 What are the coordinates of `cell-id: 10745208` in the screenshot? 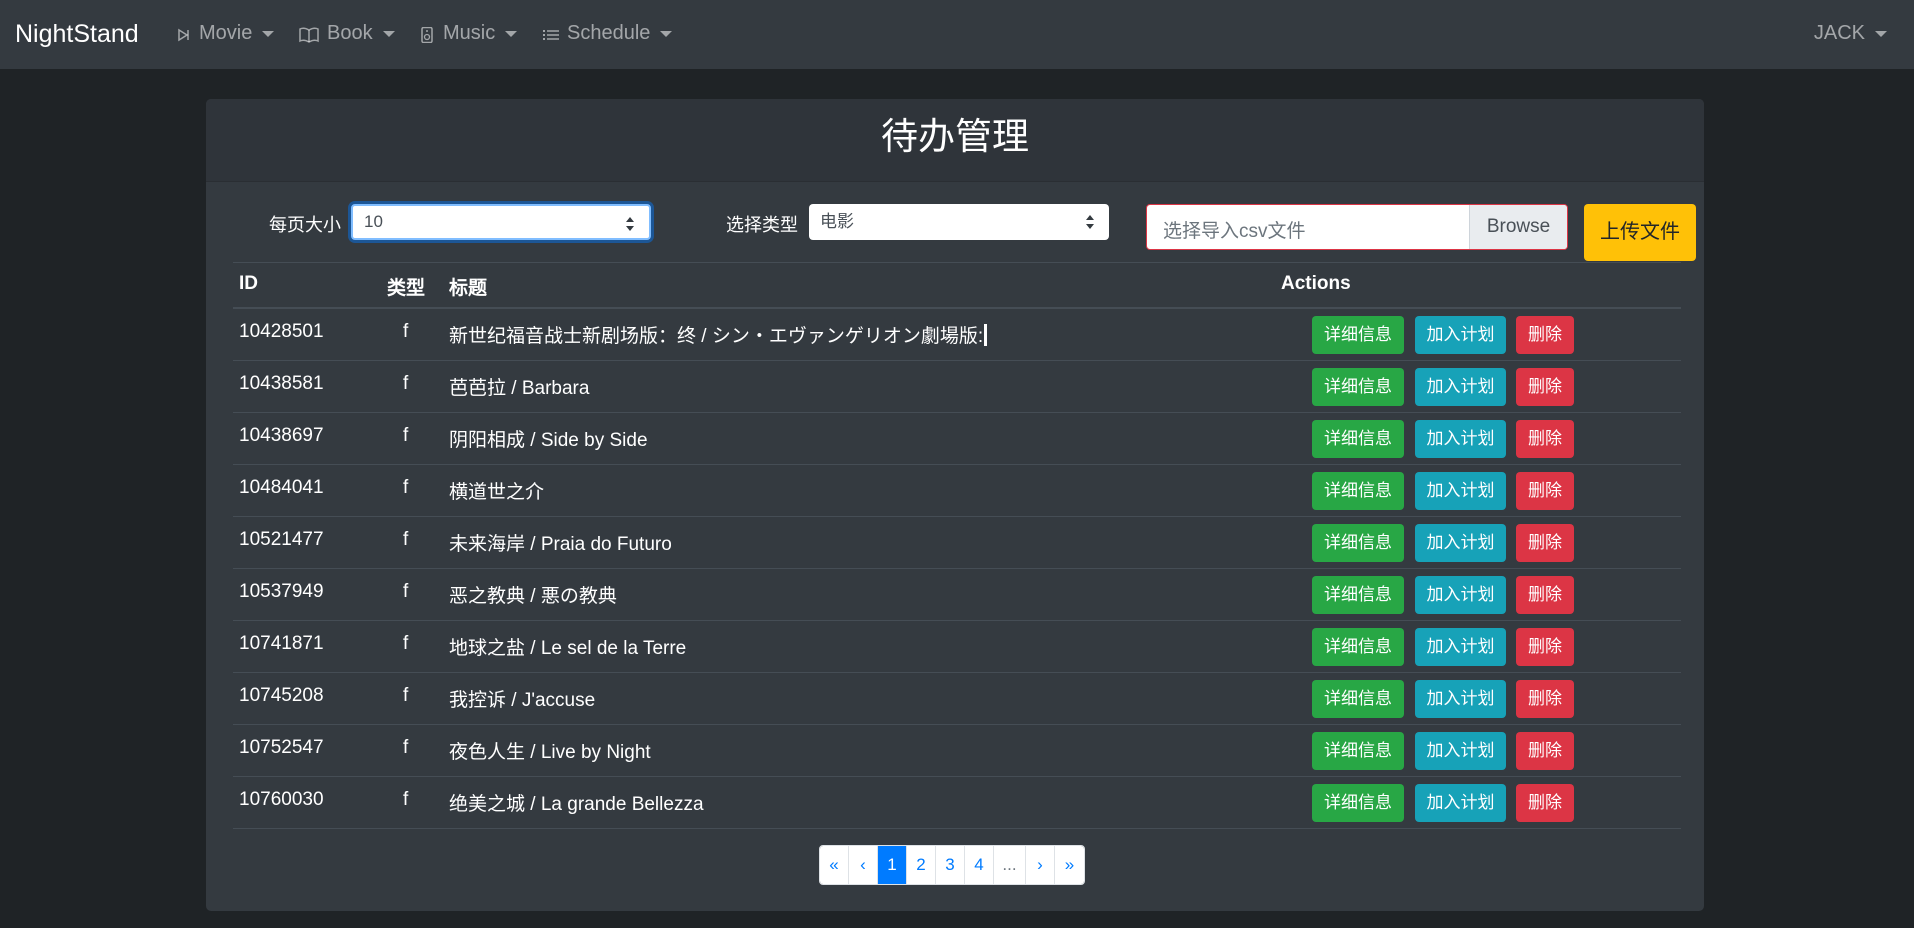 It's located at (281, 695).